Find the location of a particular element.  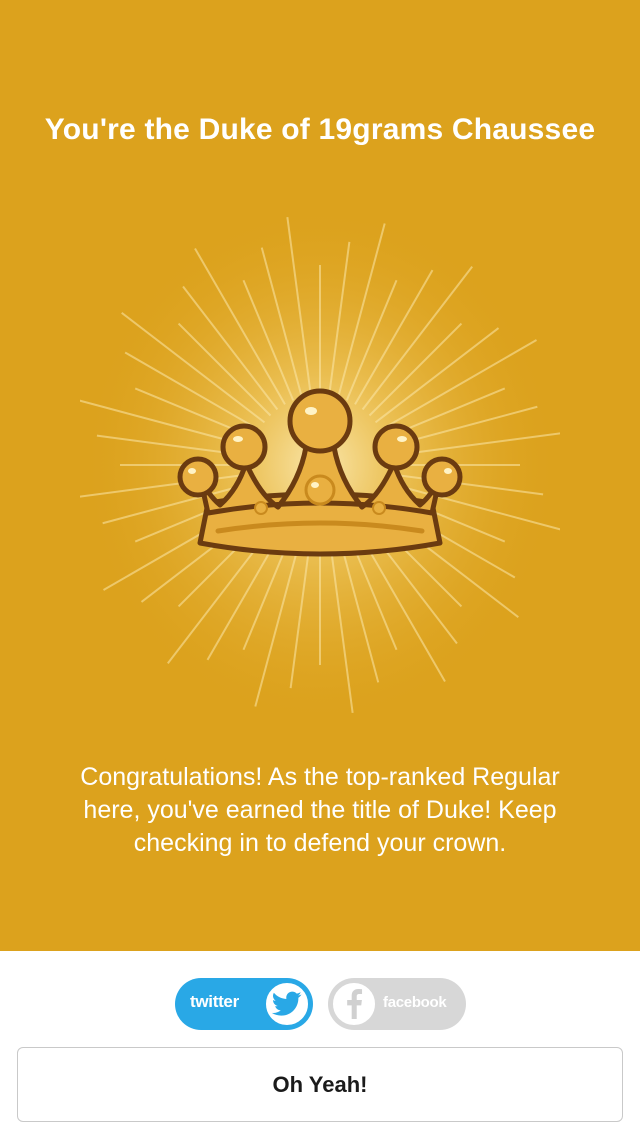

twitter-bird-icon is located at coordinates (287, 1004).